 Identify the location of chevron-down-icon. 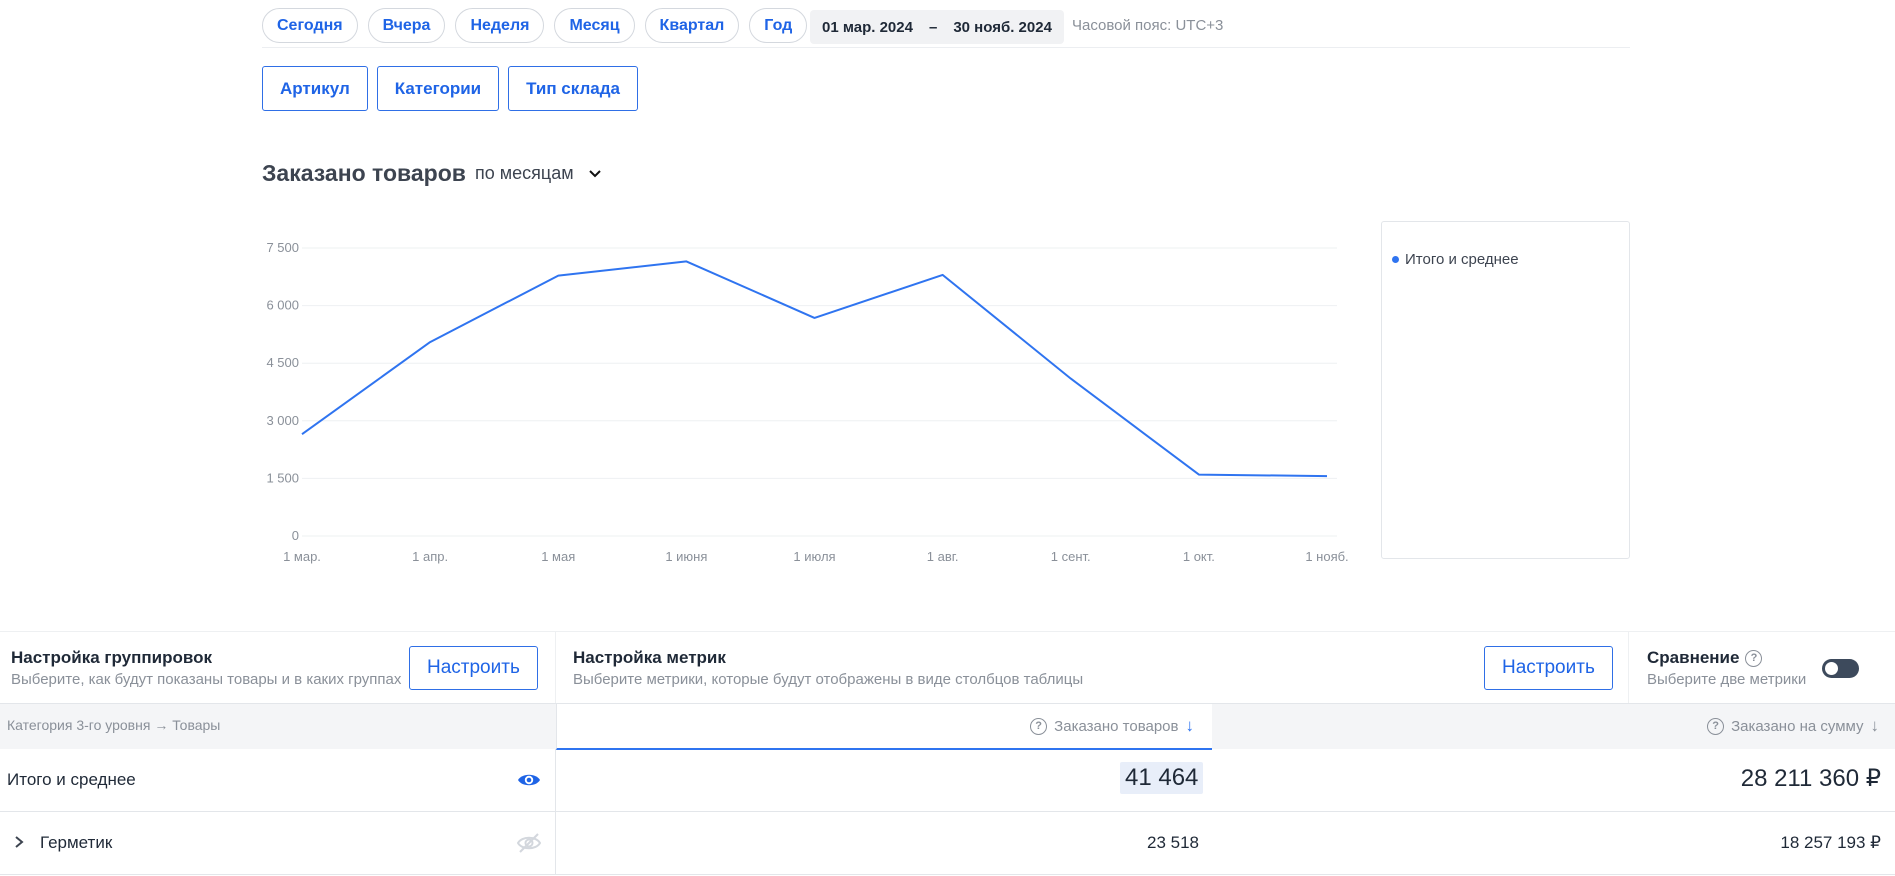
(594, 173).